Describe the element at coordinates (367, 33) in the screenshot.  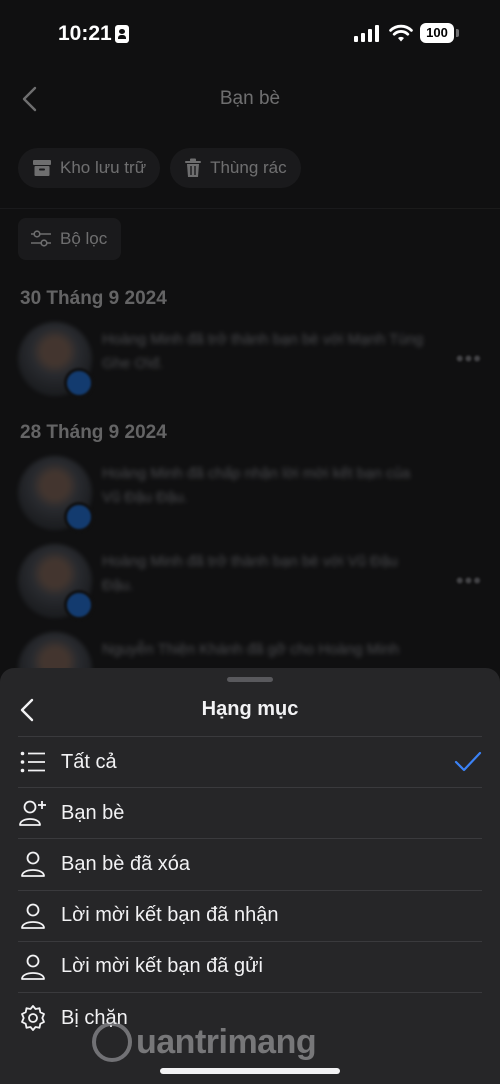
I see `cellular-signal-icon` at that location.